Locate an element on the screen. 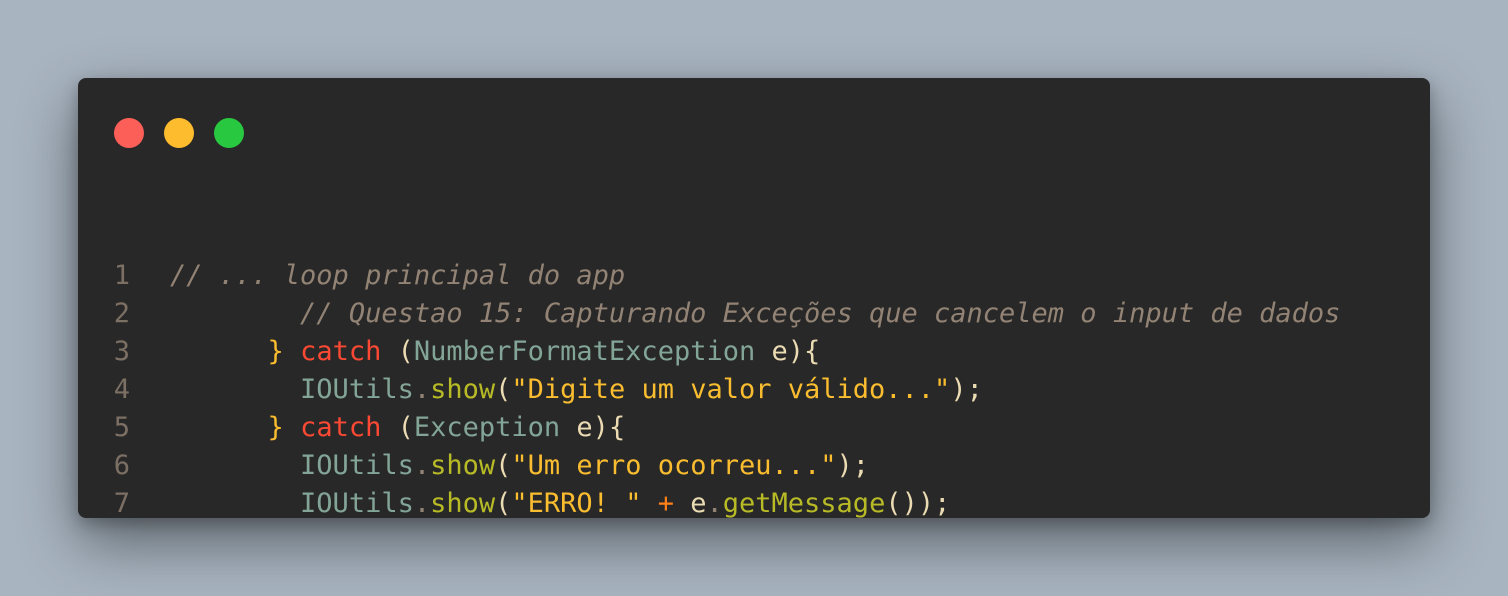 This screenshot has width=1508, height=596. line-number: 3 is located at coordinates (121, 351).